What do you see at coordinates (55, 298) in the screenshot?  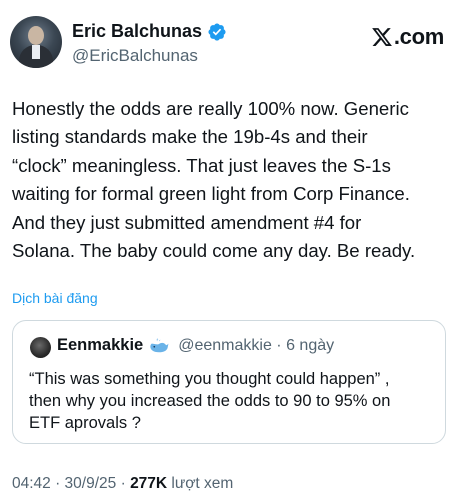 I see `translate-post-link: Dịch bài đăng` at bounding box center [55, 298].